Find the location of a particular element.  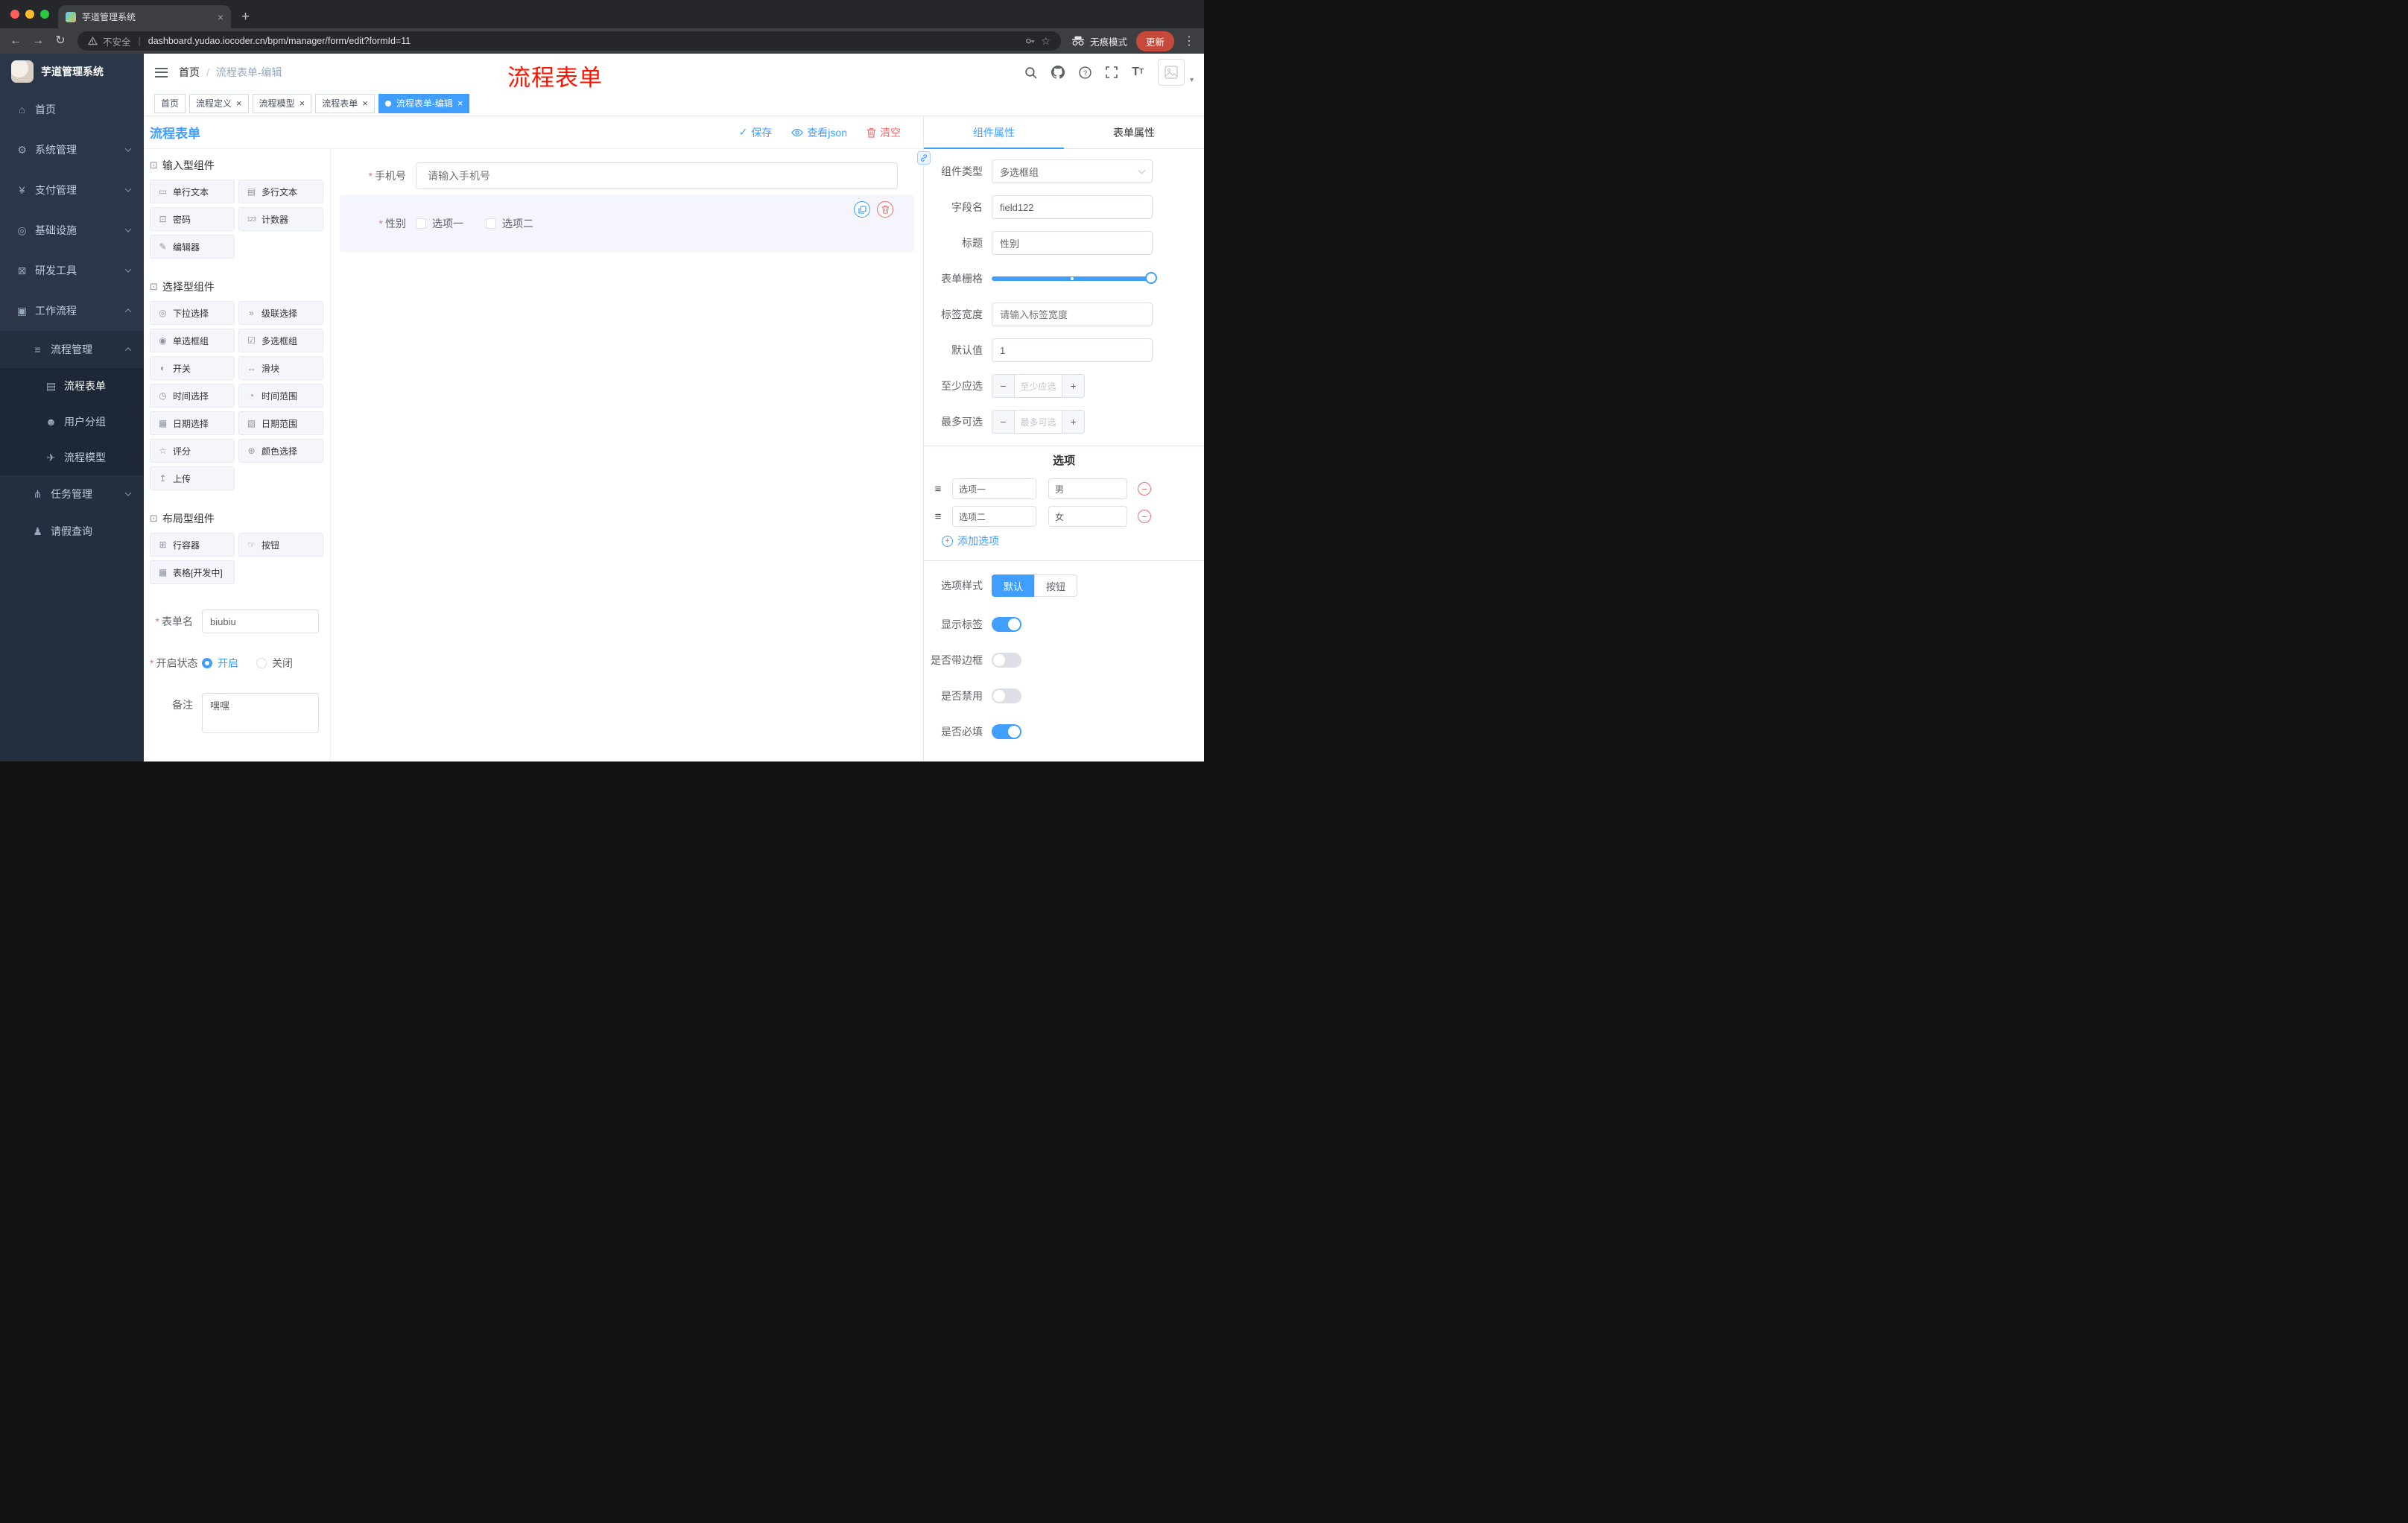

add-option-button: + 添加选项 is located at coordinates (1064, 540).